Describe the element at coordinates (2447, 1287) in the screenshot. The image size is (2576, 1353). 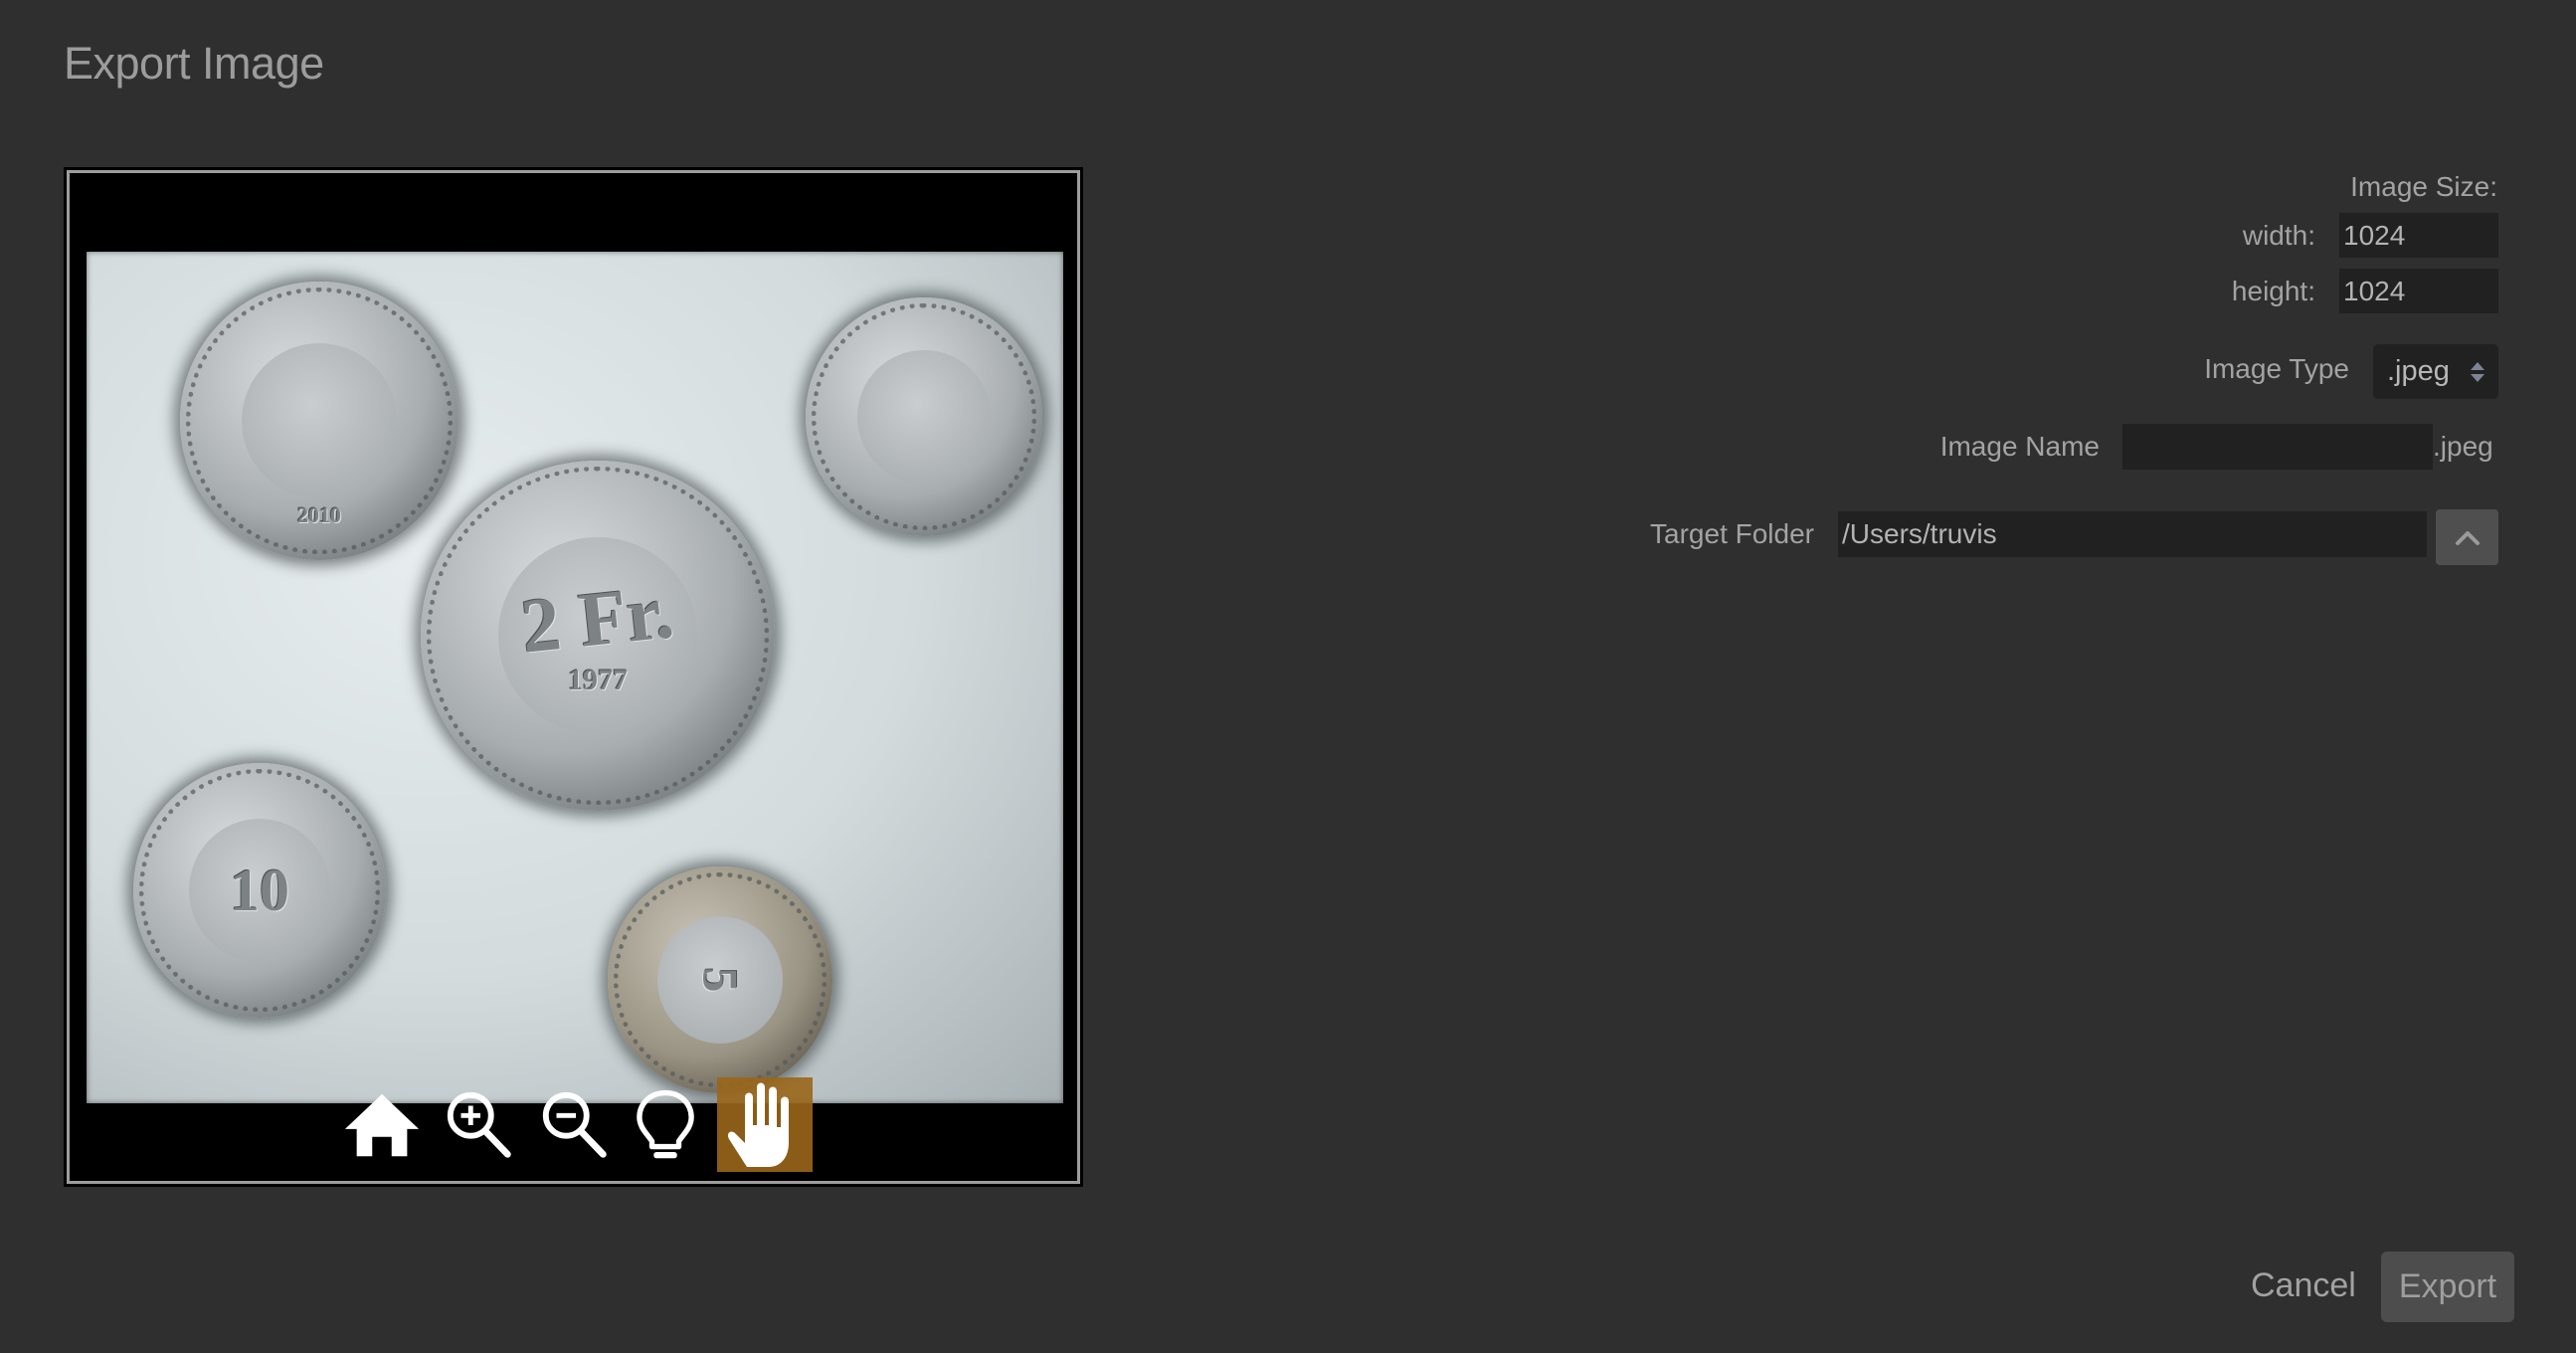
I see `export-button: Export` at that location.